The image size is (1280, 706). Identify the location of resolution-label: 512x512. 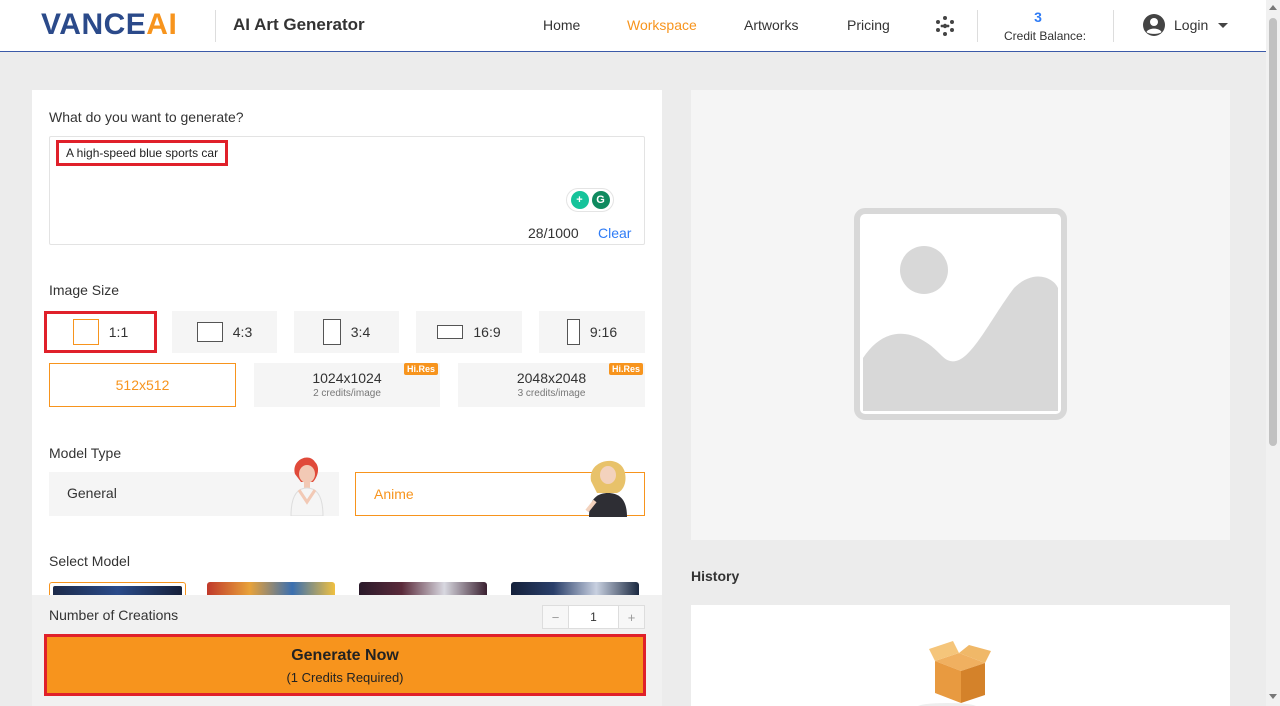
(142, 385).